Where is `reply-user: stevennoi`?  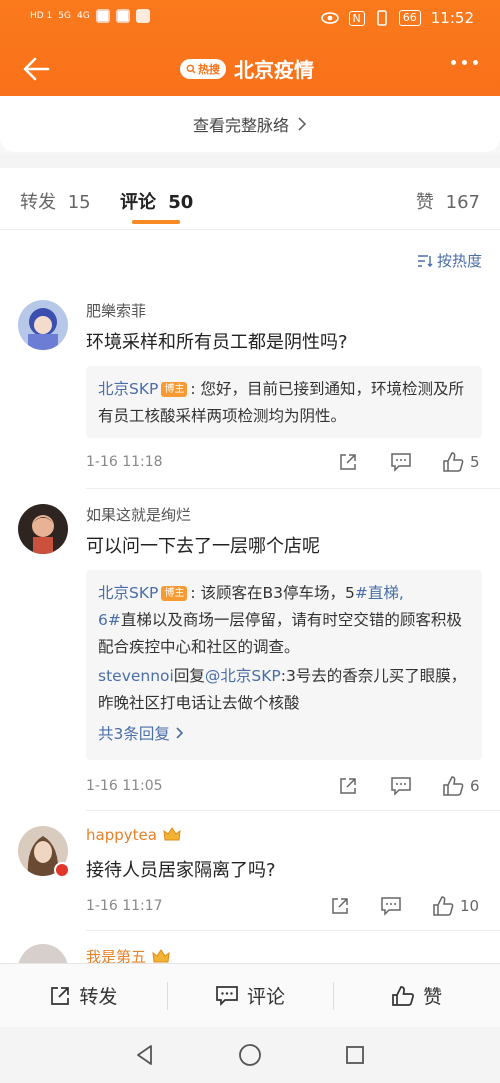 reply-user: stevennoi is located at coordinates (136, 676).